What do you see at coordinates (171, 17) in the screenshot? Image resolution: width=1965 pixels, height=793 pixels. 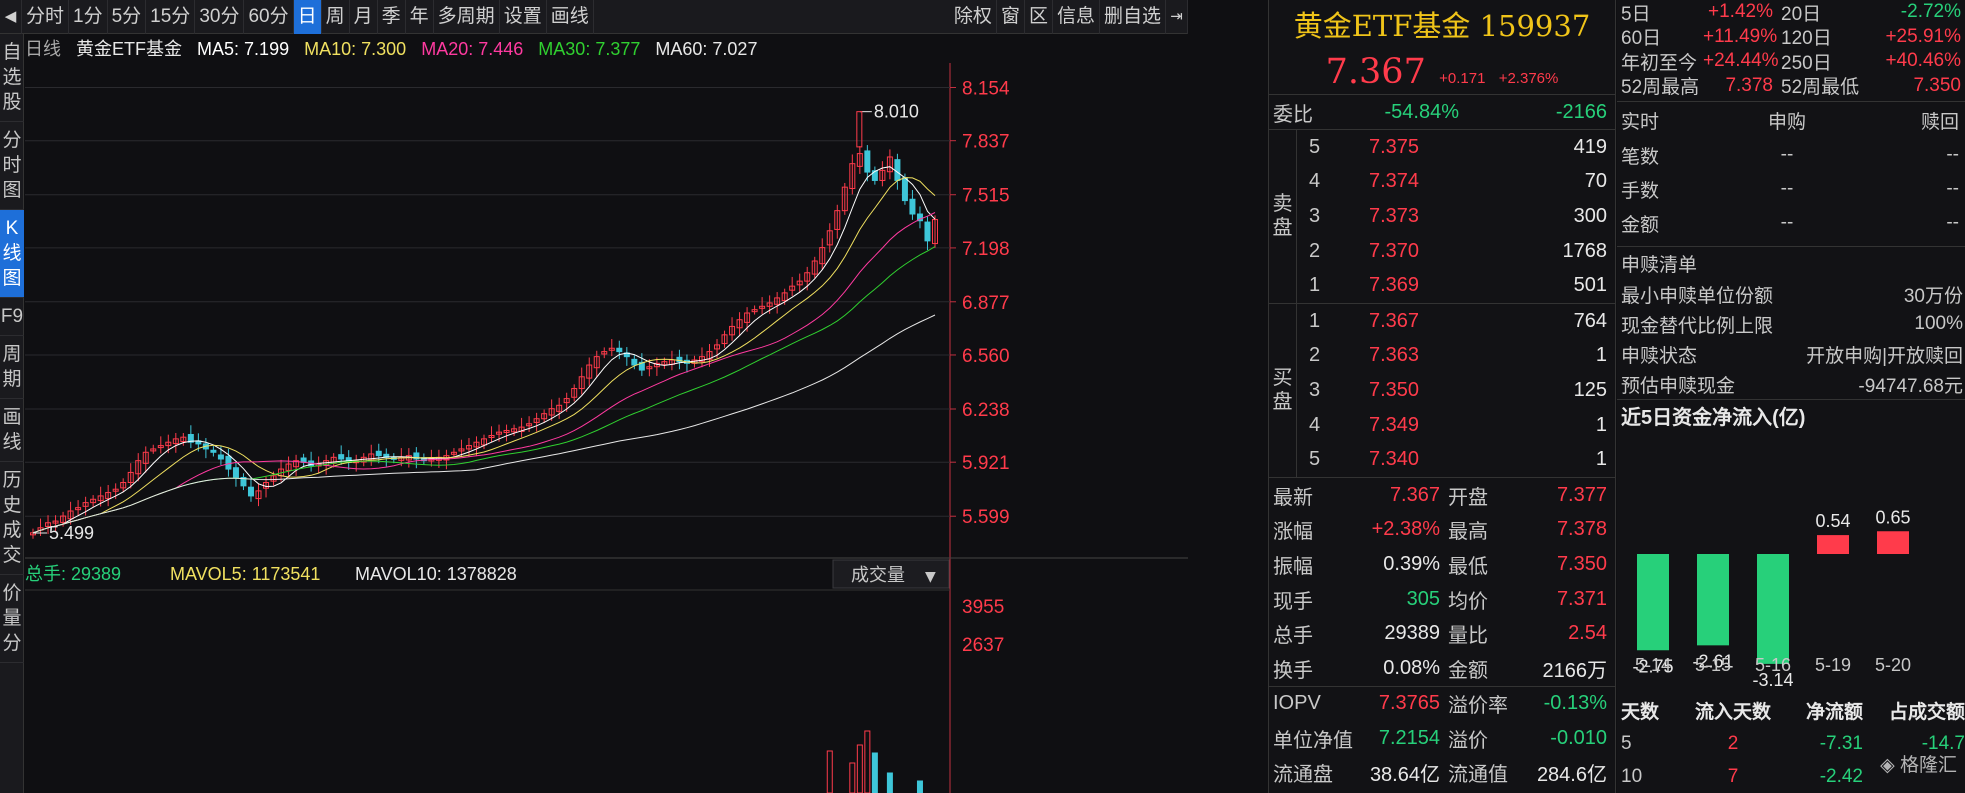 I see `period-tab-3: 15分` at bounding box center [171, 17].